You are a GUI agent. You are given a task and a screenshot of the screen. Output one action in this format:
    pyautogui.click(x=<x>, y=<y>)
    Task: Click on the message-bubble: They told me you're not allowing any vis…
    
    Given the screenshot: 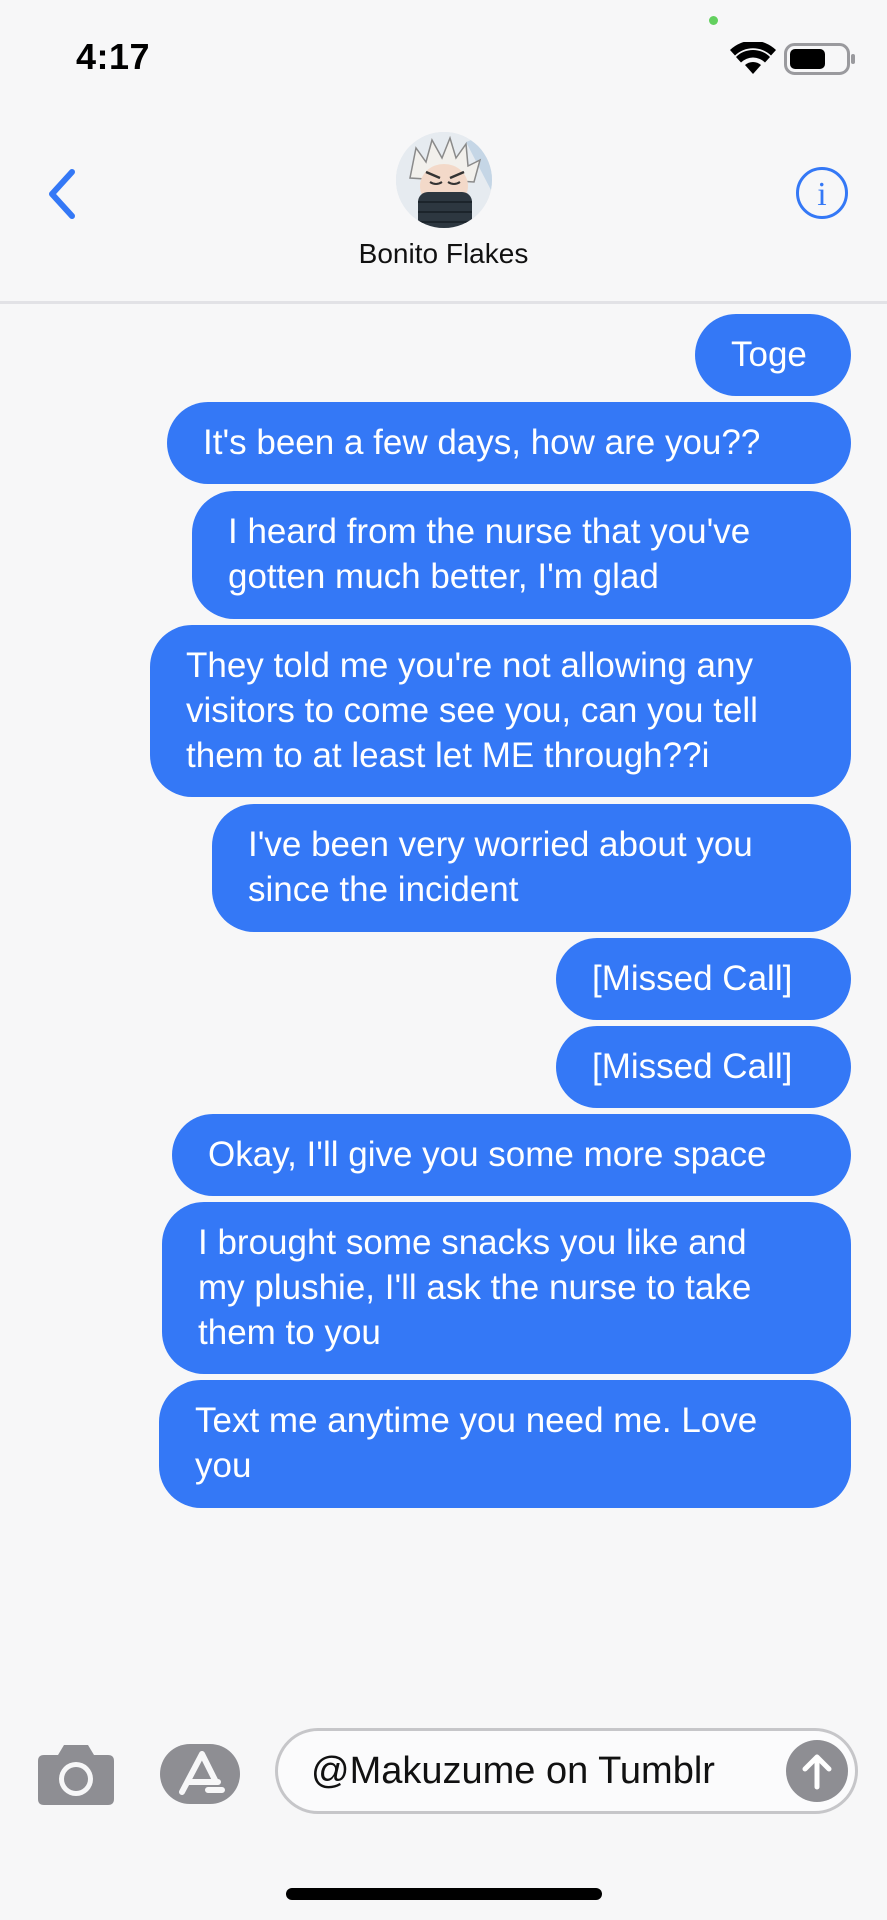 What is the action you would take?
    pyautogui.click(x=500, y=711)
    